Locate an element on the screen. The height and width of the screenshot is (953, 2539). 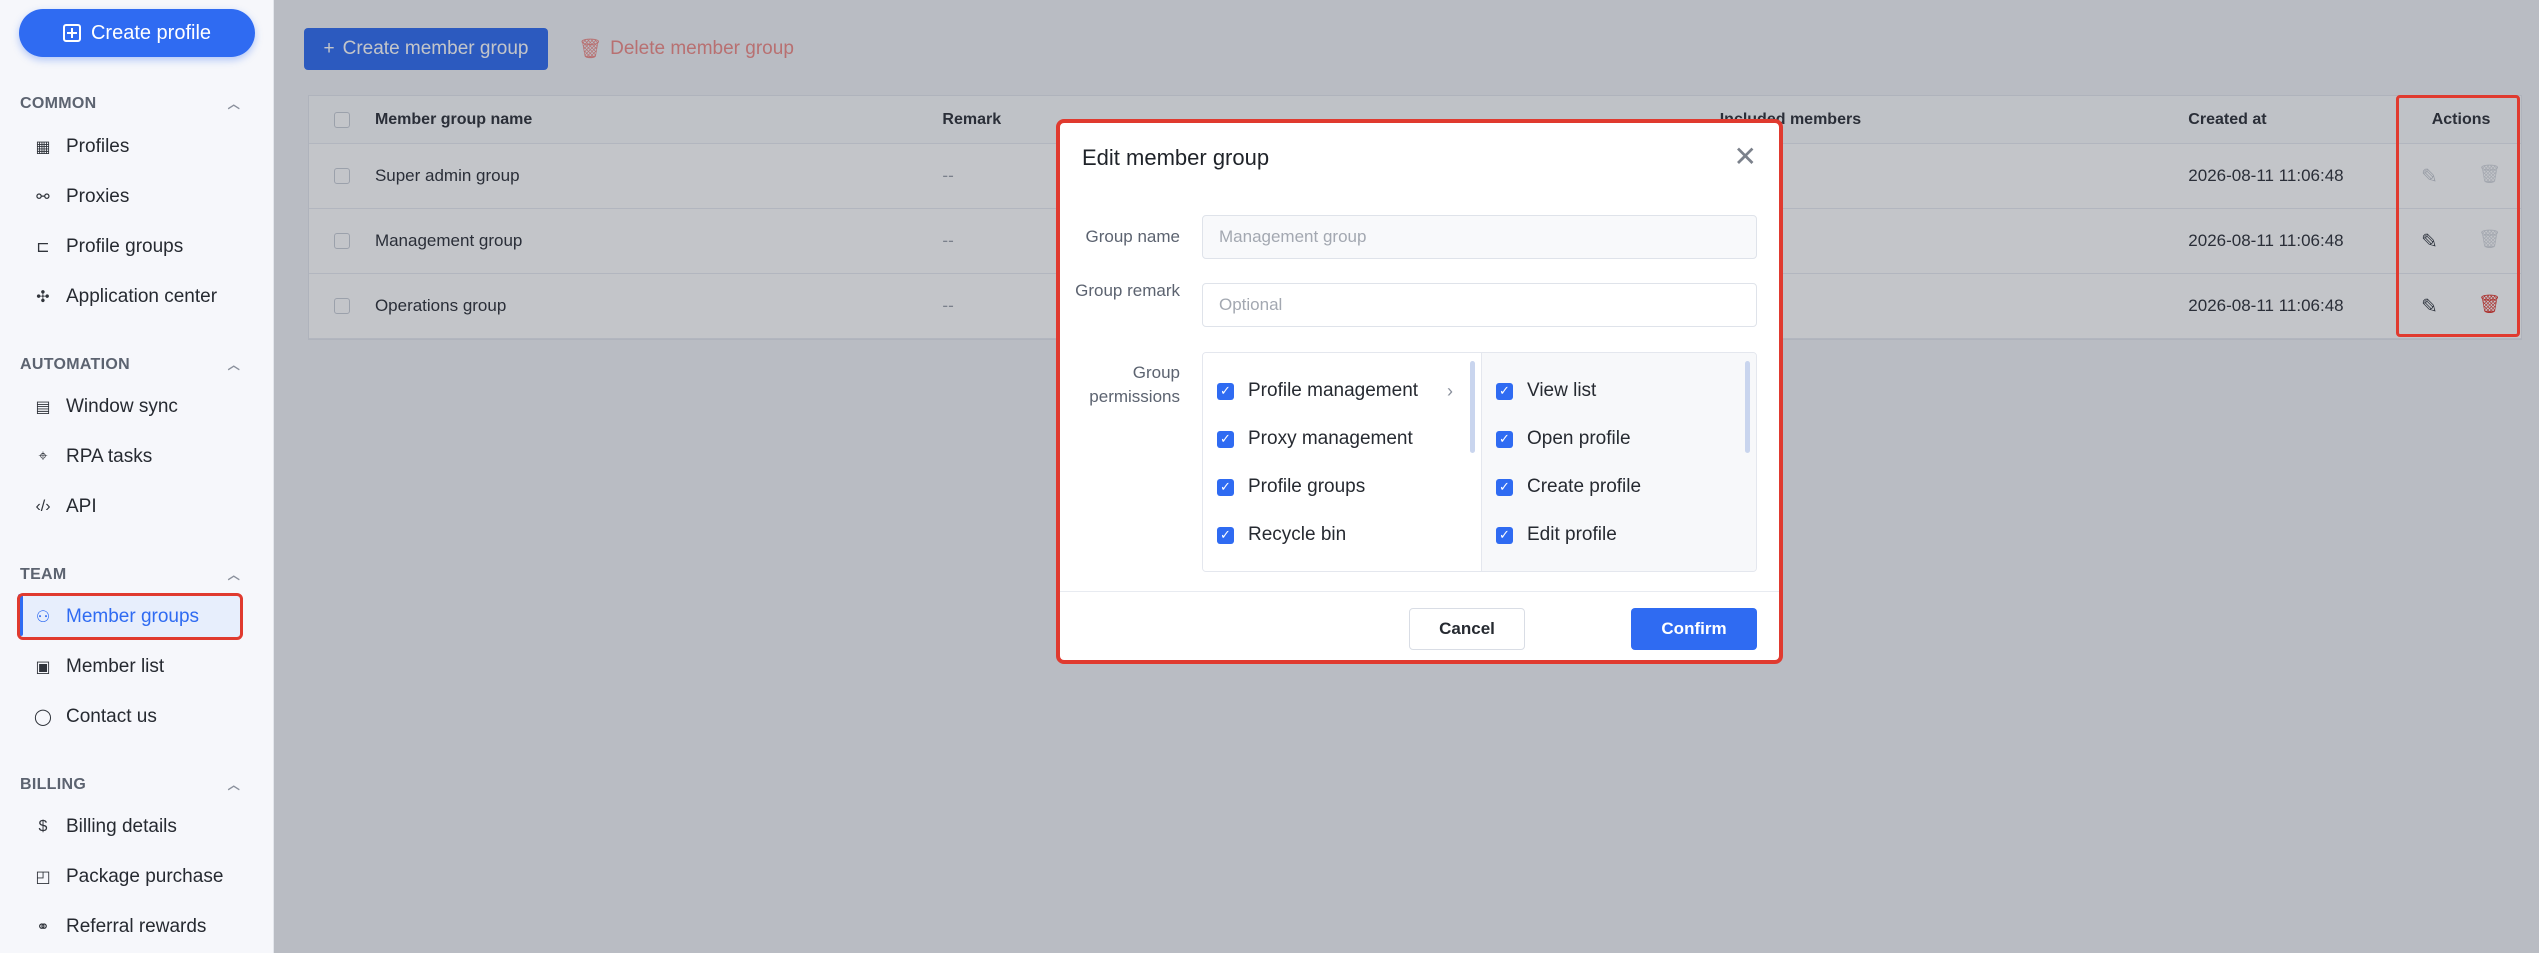
dialog-footer: Cancel Confirm is located at coordinates (1419, 627).